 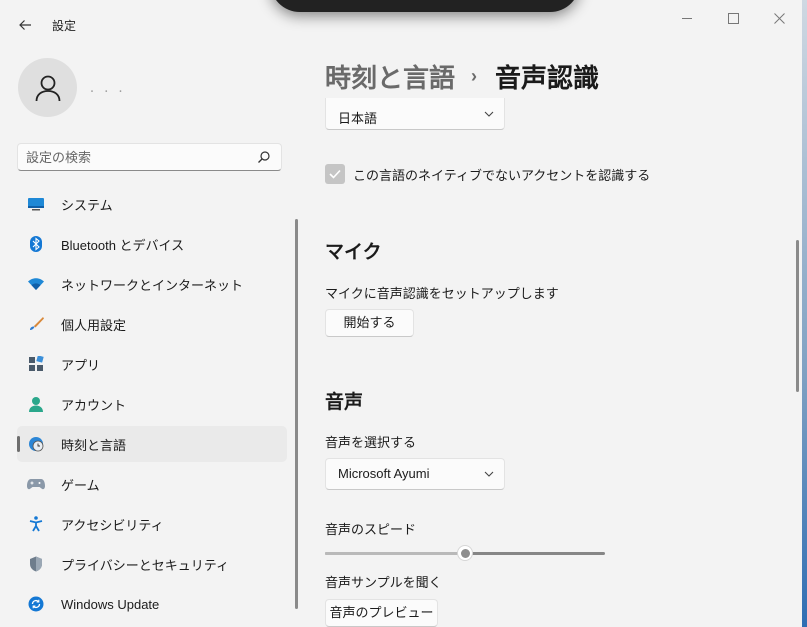 I want to click on sidebar-item-label: プライバシーとセキュリティ, so click(x=145, y=565).